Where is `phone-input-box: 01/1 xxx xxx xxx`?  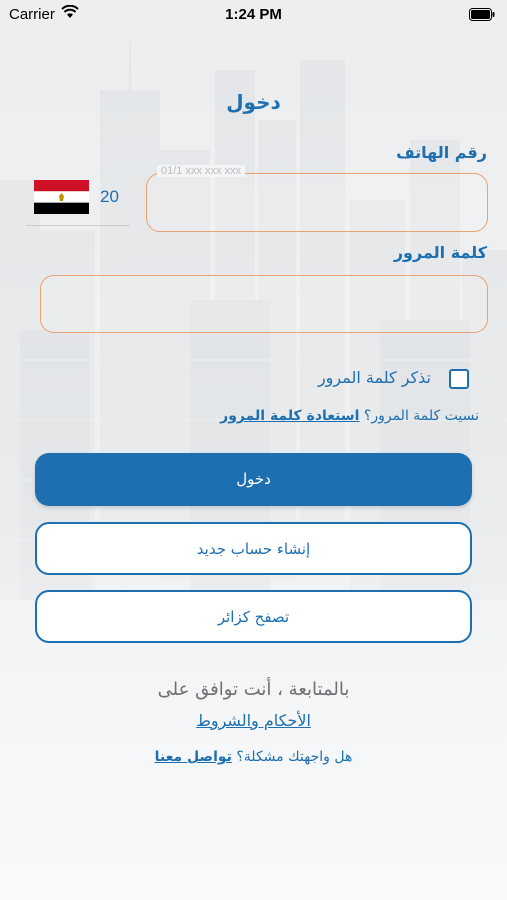 phone-input-box: 01/1 xxx xxx xxx is located at coordinates (318, 199).